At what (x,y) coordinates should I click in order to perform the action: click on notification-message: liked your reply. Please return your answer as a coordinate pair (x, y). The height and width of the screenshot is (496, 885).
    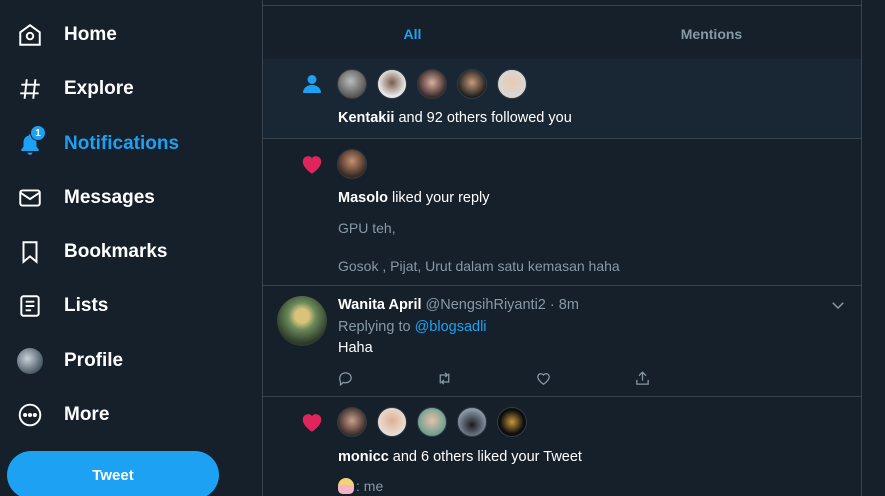
    Looking at the image, I should click on (438, 198).